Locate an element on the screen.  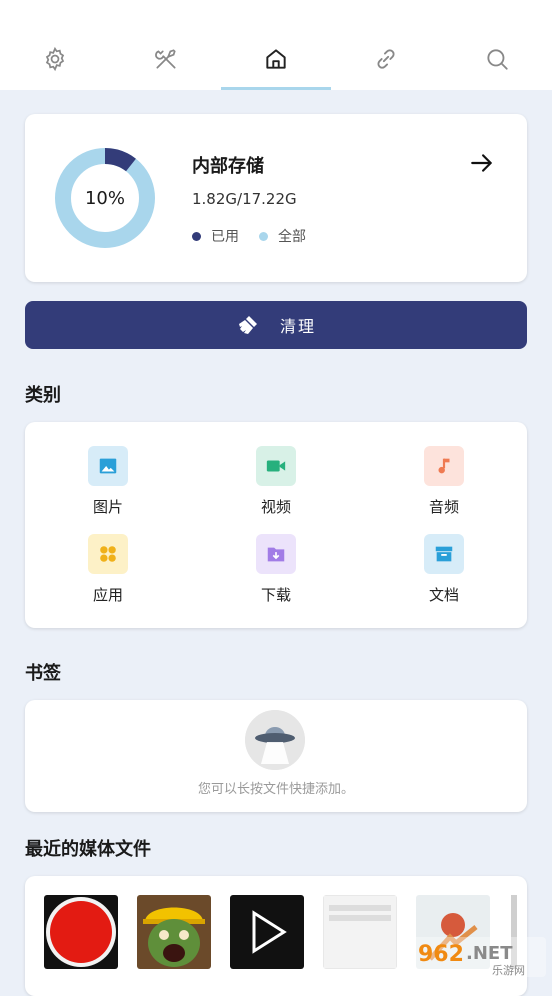
recent-media-title: 最近的媒体文件 is located at coordinates (88, 849).